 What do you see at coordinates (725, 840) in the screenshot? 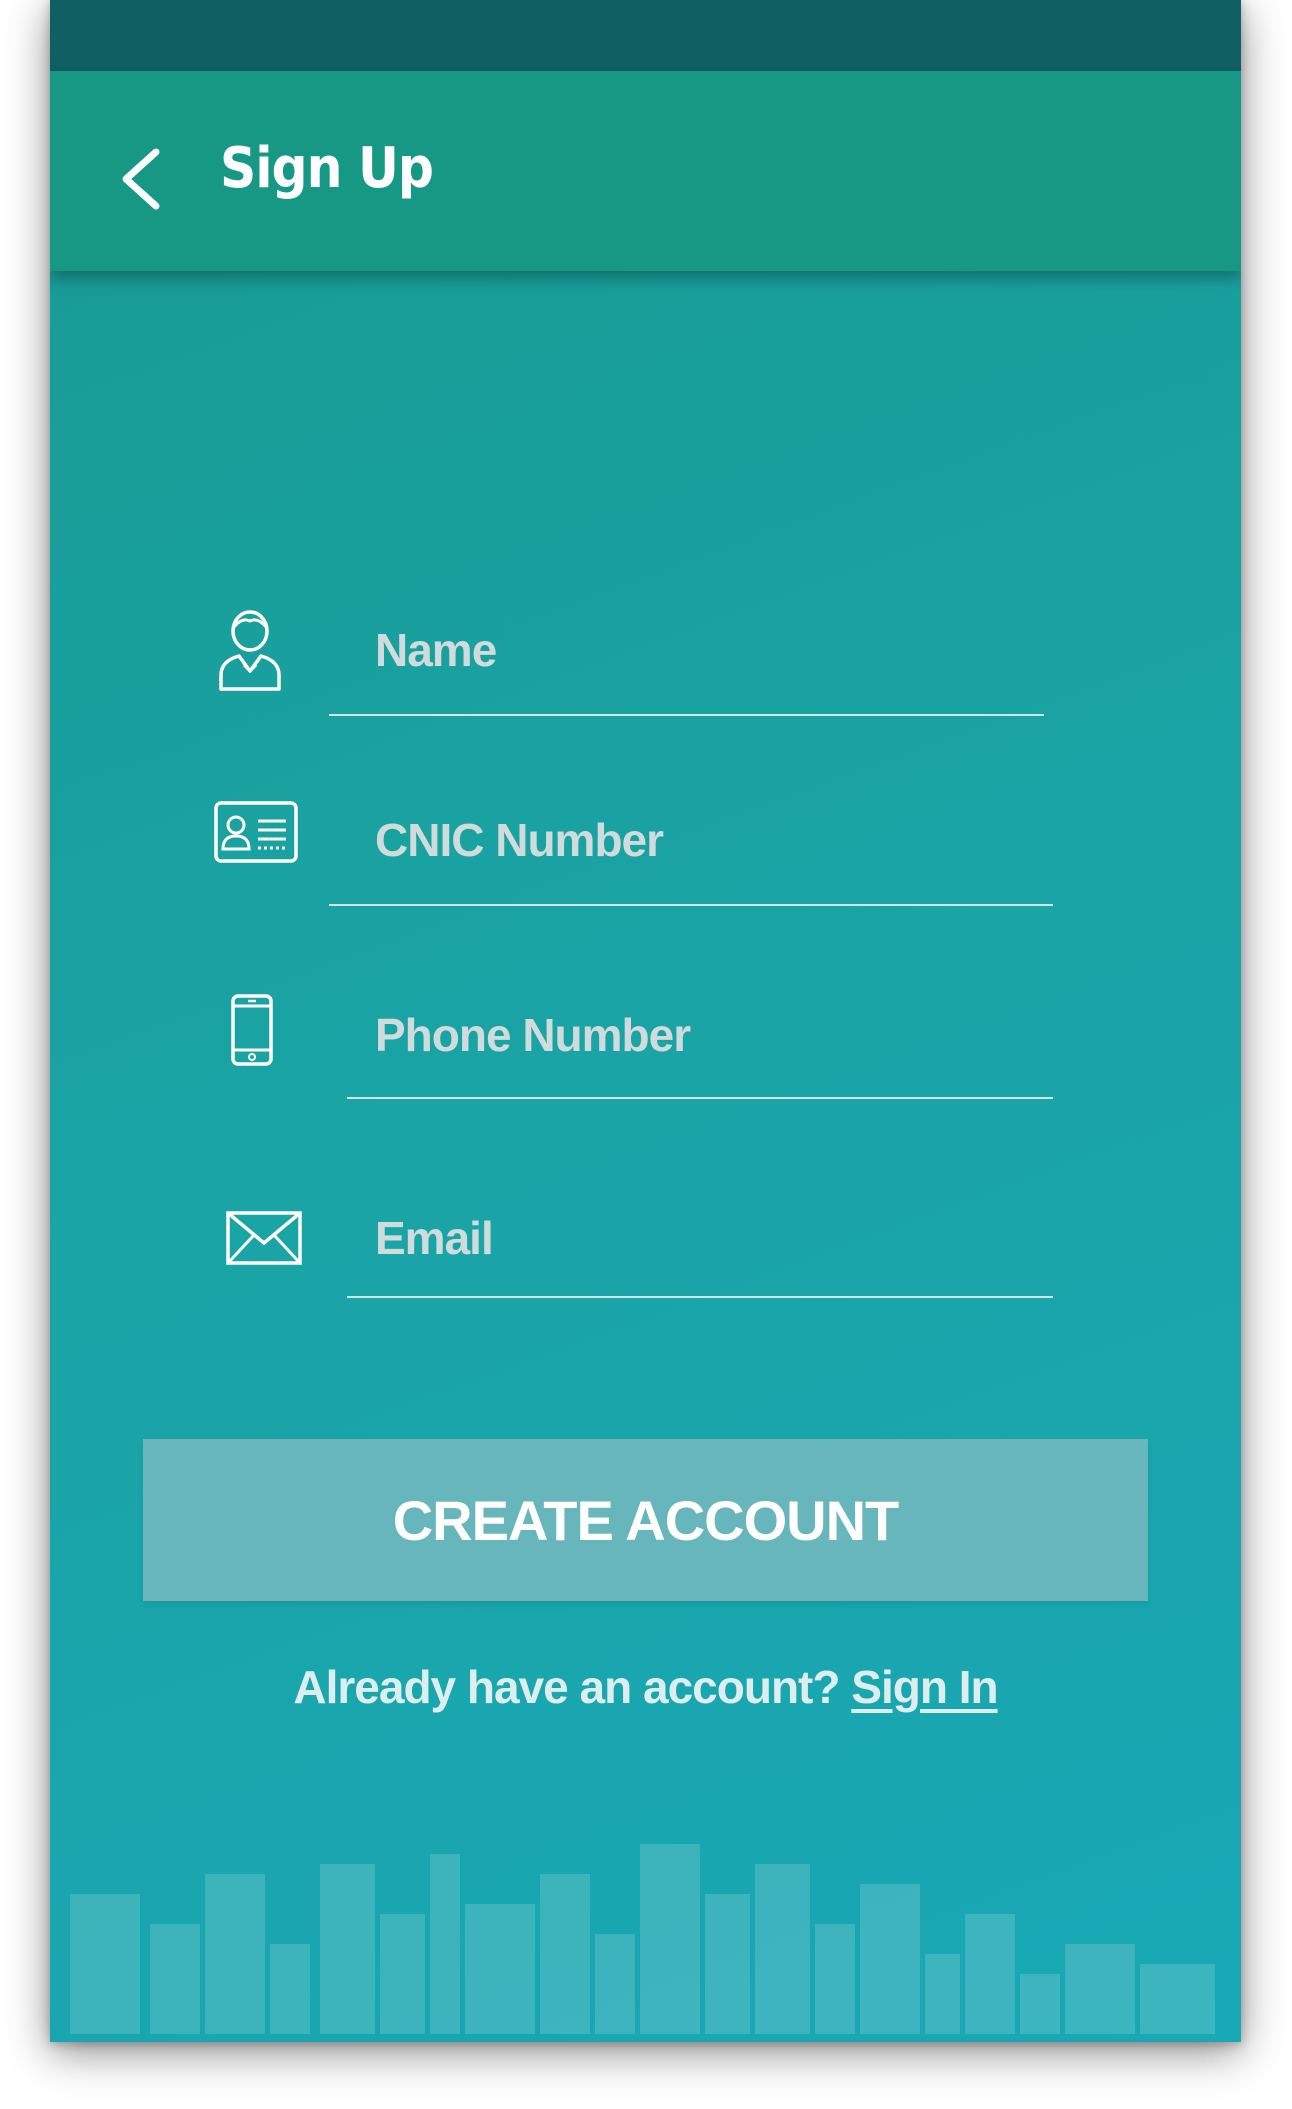
I see `cnic-input` at bounding box center [725, 840].